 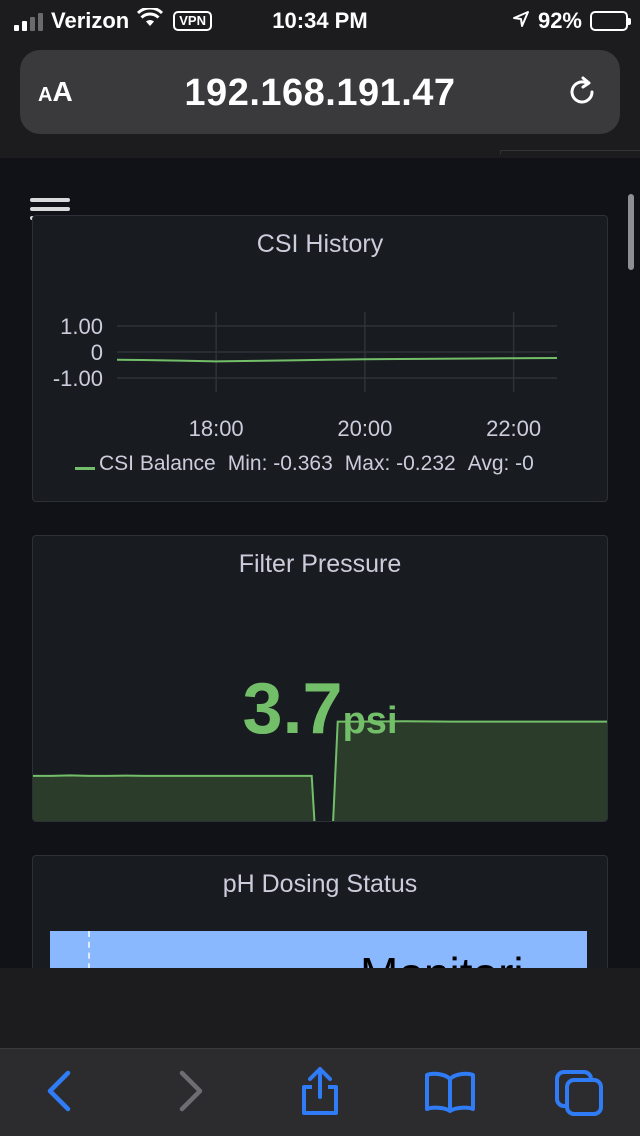 What do you see at coordinates (442, 957) in the screenshot?
I see `dosing-status-text: Monitori` at bounding box center [442, 957].